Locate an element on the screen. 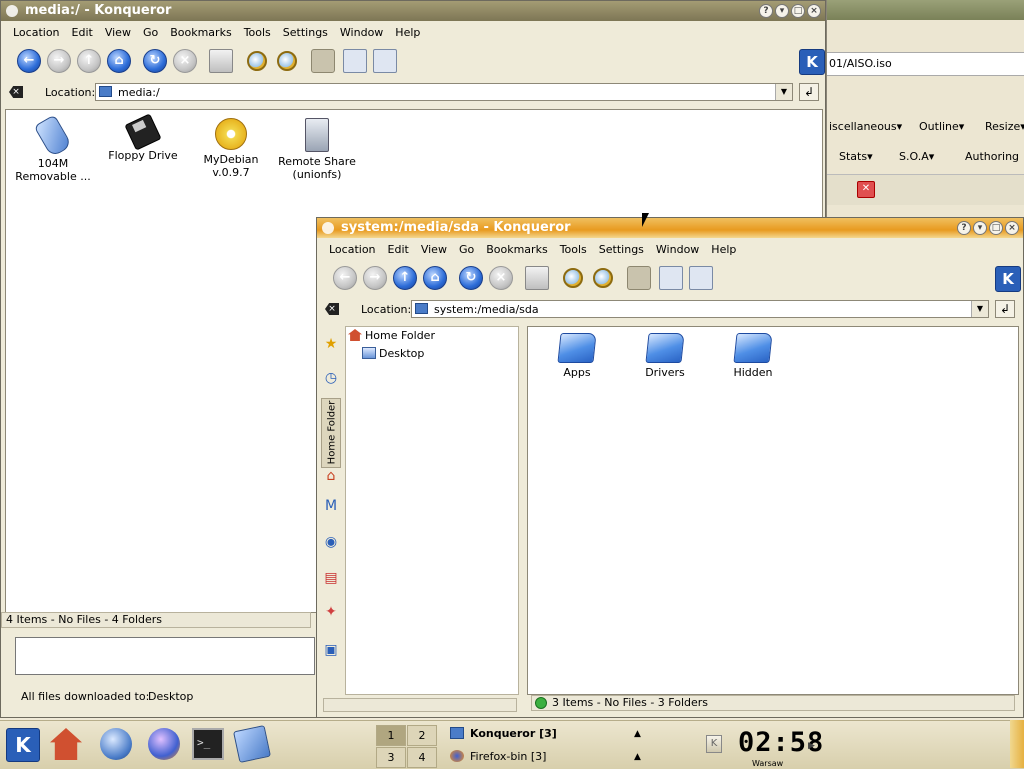  root-folder-icon: ▤ is located at coordinates (331, 578).